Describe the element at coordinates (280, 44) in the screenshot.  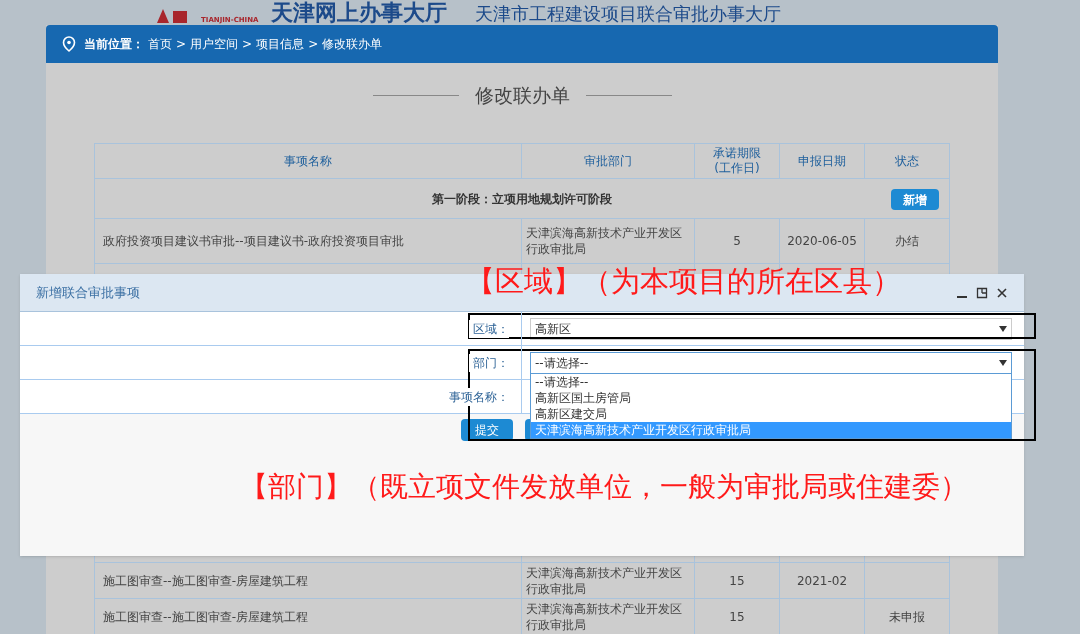
I see `breadcrumb-link: 项目信息` at that location.